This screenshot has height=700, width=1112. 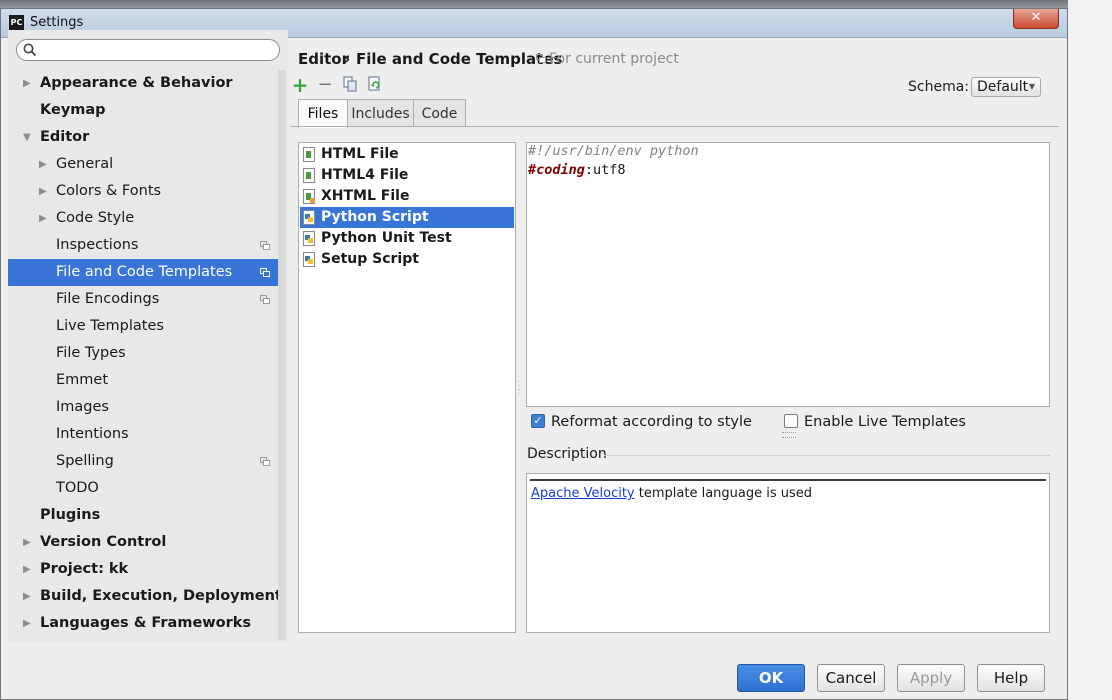 I want to click on cancel-button: Cancel, so click(x=851, y=678).